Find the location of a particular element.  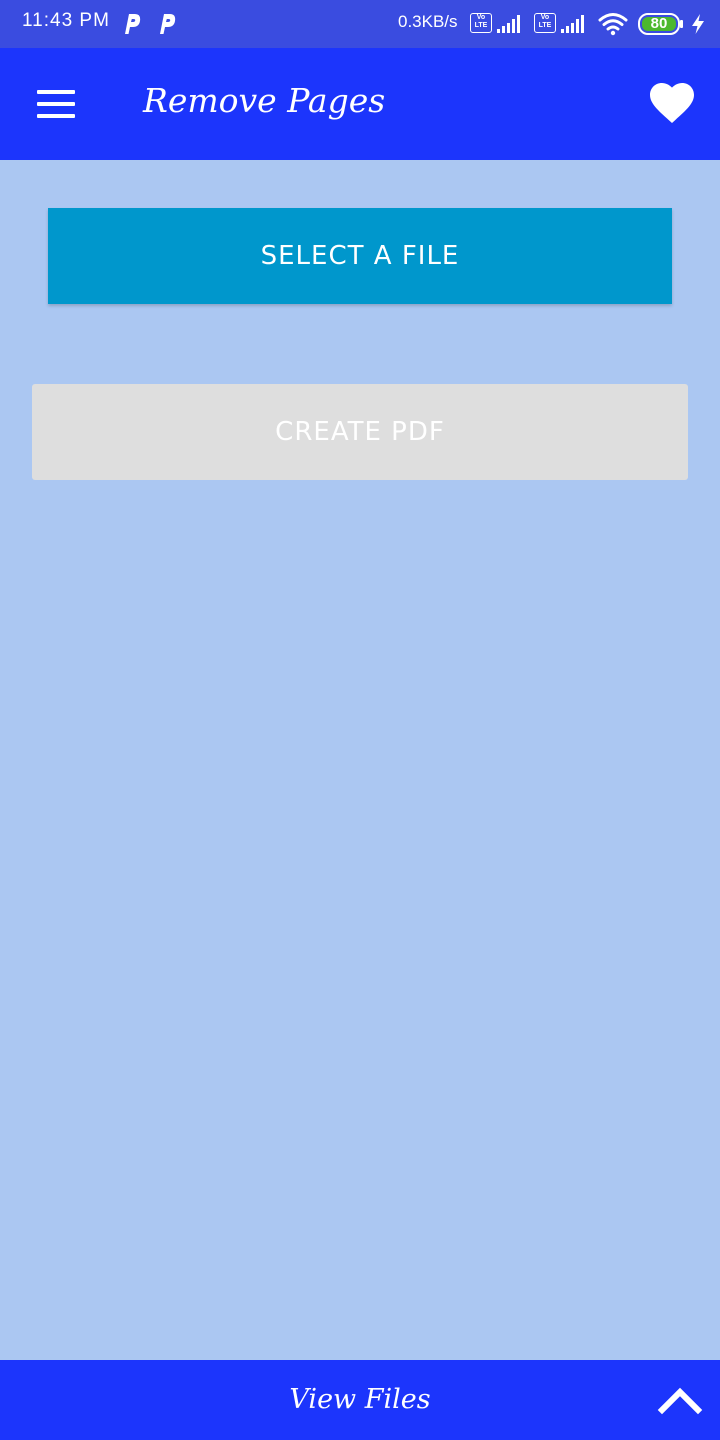

status-bar: 11:43 PM 0.3KB/s Vo LTE Vo LTE 80 is located at coordinates (360, 24).